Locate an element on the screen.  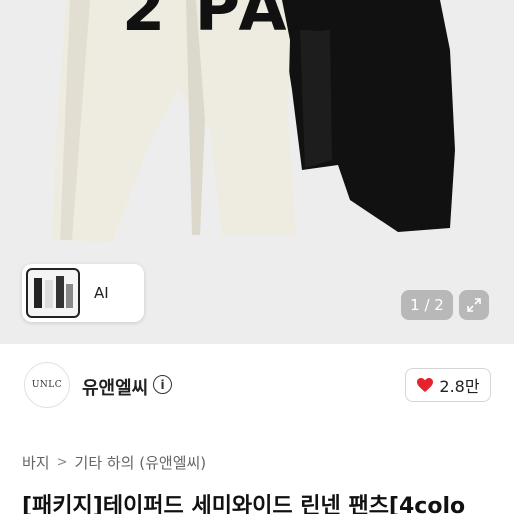
info-icon: i is located at coordinates (162, 384).